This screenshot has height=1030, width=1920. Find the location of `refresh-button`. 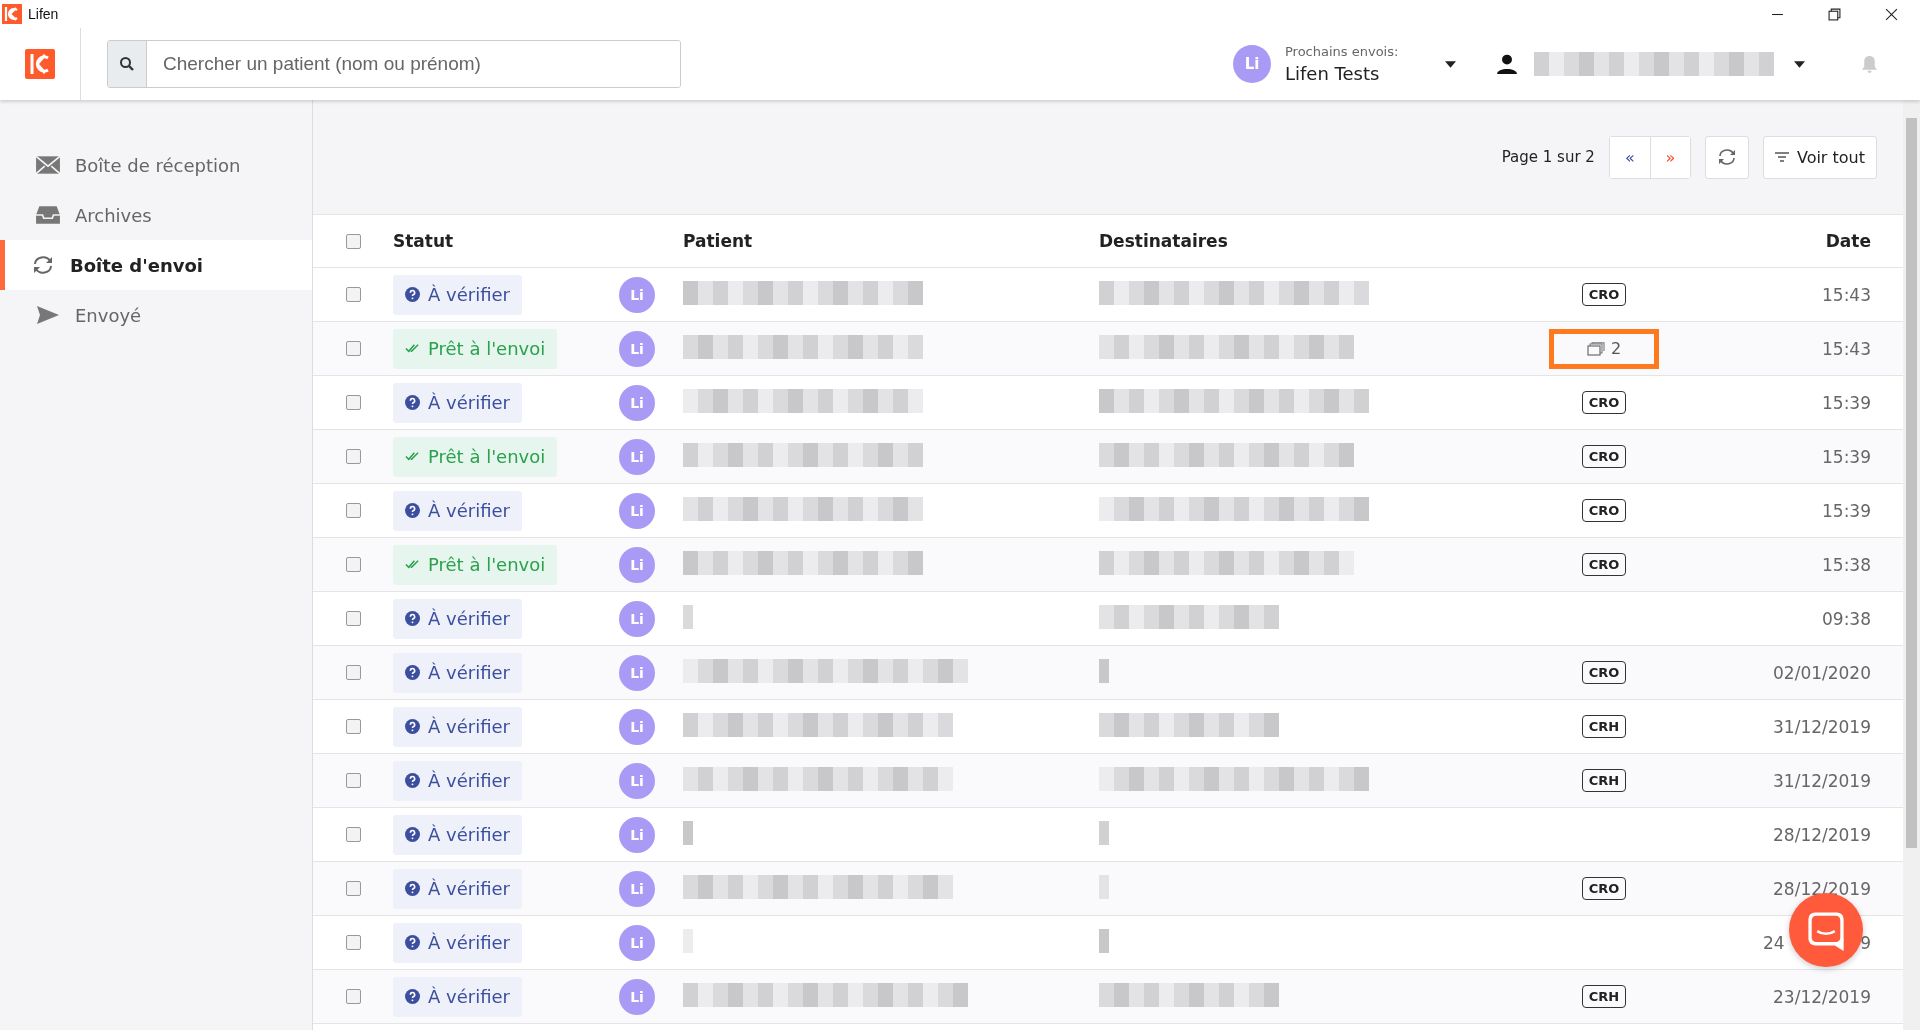

refresh-button is located at coordinates (1726, 157).